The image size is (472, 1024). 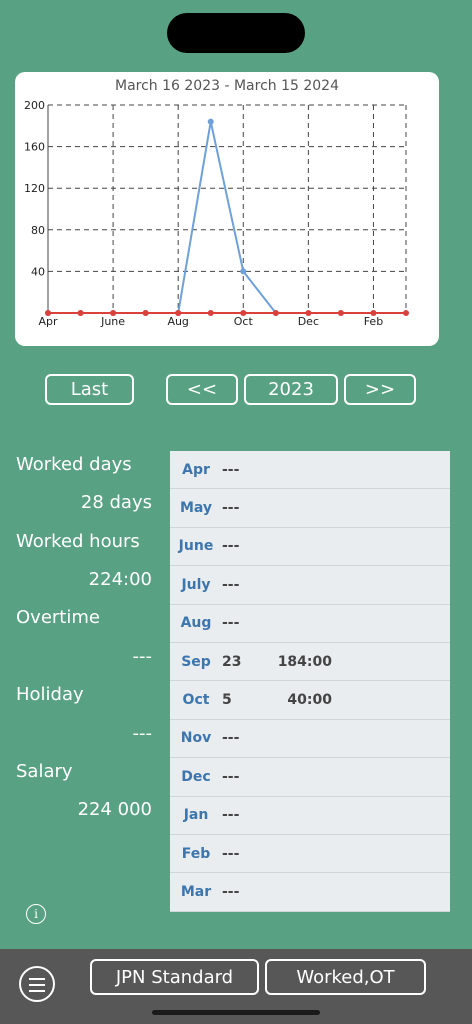 I want to click on info-icon: i, so click(x=36, y=914).